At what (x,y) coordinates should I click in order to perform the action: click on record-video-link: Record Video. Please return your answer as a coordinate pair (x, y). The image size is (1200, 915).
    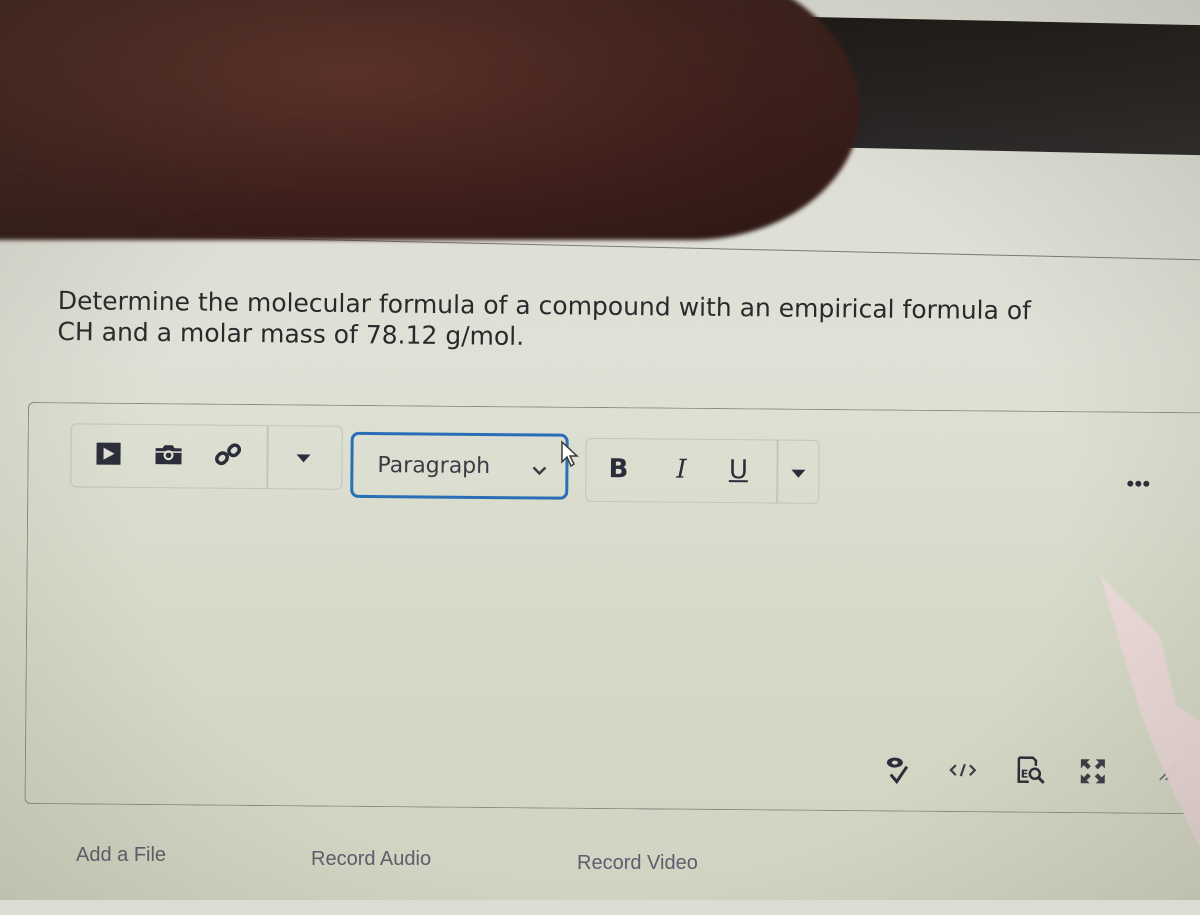
    Looking at the image, I should click on (637, 863).